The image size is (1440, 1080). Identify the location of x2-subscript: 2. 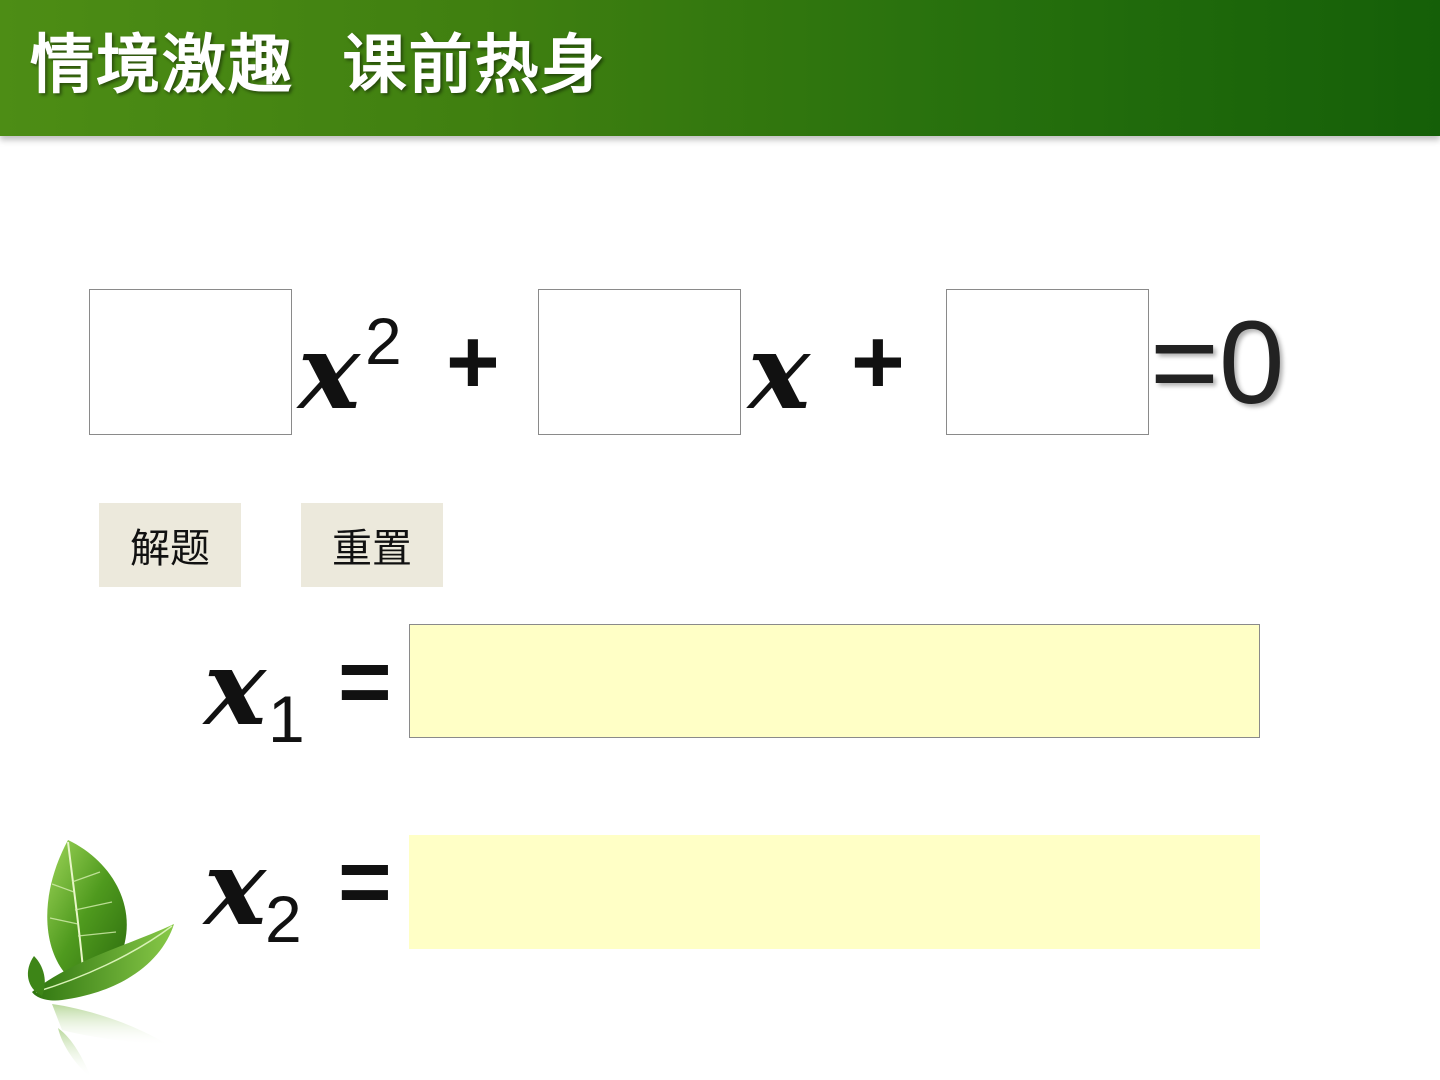
(283, 919).